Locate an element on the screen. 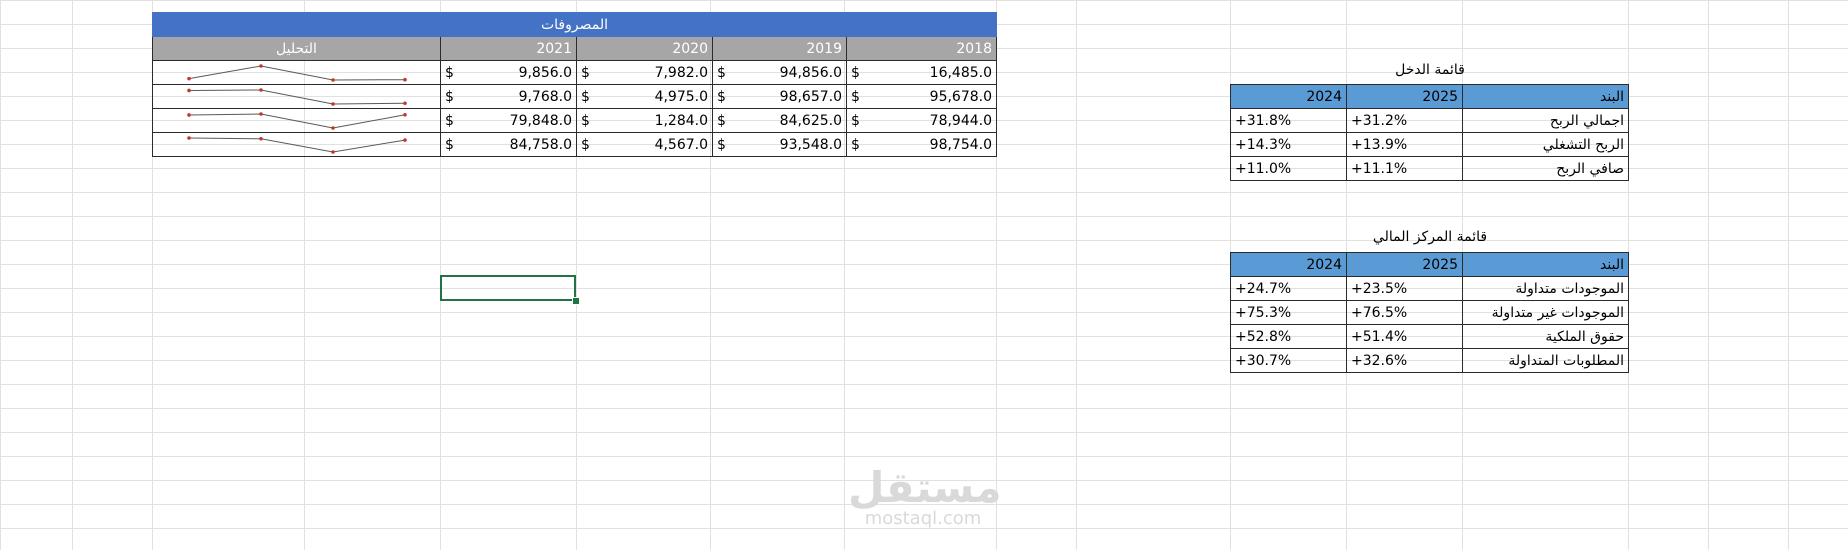 The image size is (1848, 550). financial-position-title: قائمة المركز المالي is located at coordinates (1430, 237).